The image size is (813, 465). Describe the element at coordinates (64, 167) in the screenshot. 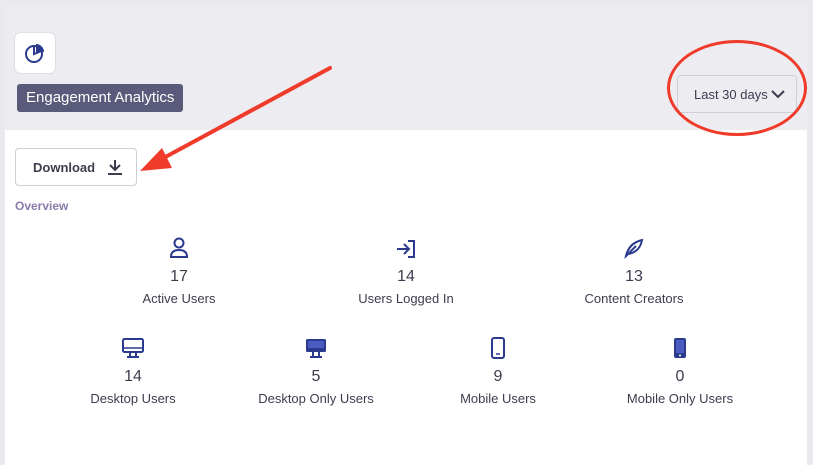

I see `download-label: Download` at that location.